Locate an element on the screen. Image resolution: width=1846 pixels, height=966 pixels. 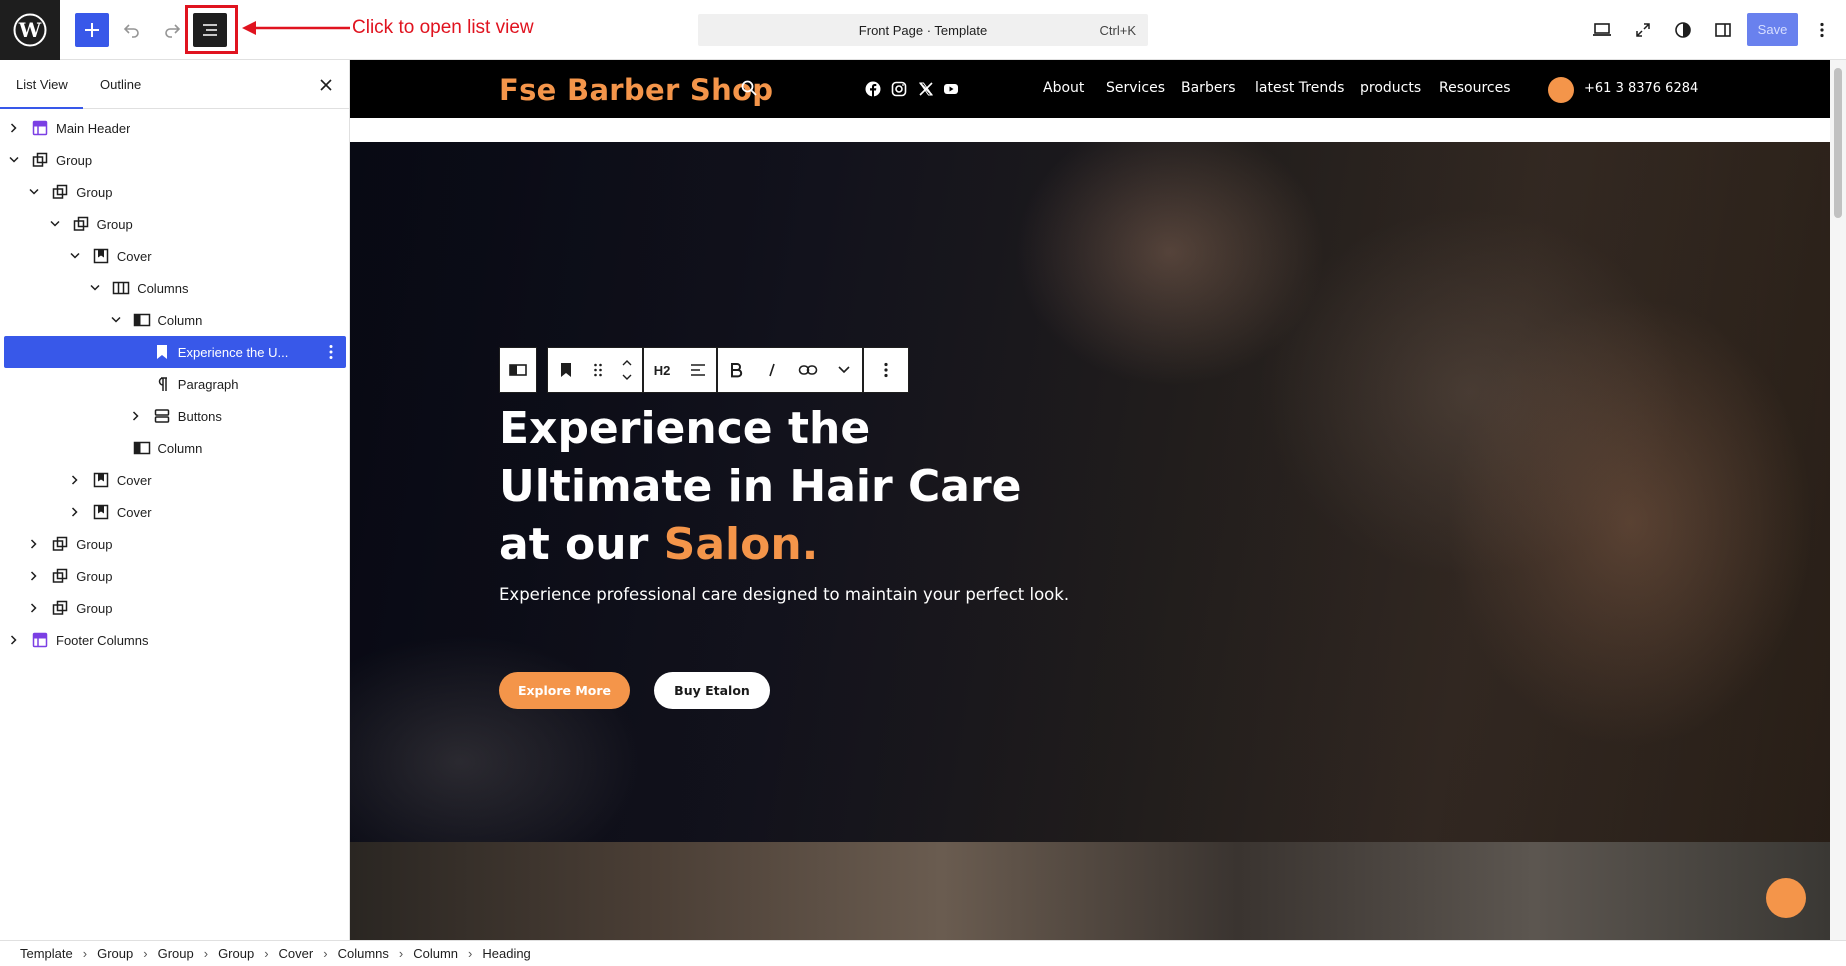
search-icon is located at coordinates (749, 88).